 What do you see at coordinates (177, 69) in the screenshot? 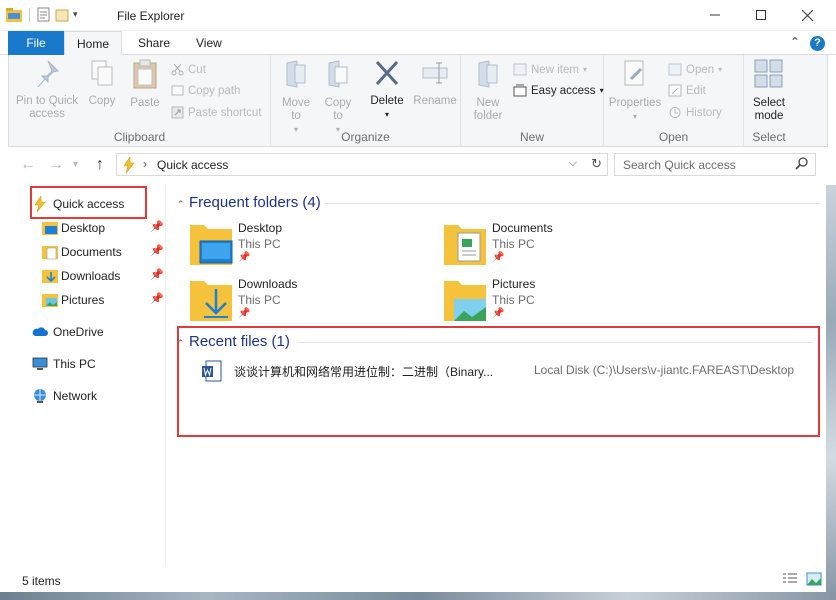
I see `scissors-icon` at bounding box center [177, 69].